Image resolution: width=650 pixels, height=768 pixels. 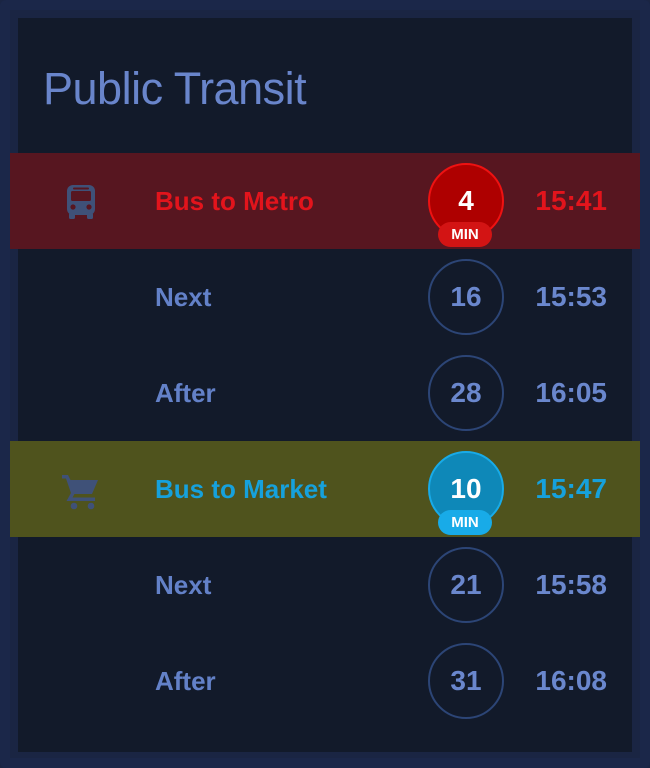 I want to click on route-row-bus-to-market: Bus to Market 10 MIN 15:47, so click(x=325, y=489).